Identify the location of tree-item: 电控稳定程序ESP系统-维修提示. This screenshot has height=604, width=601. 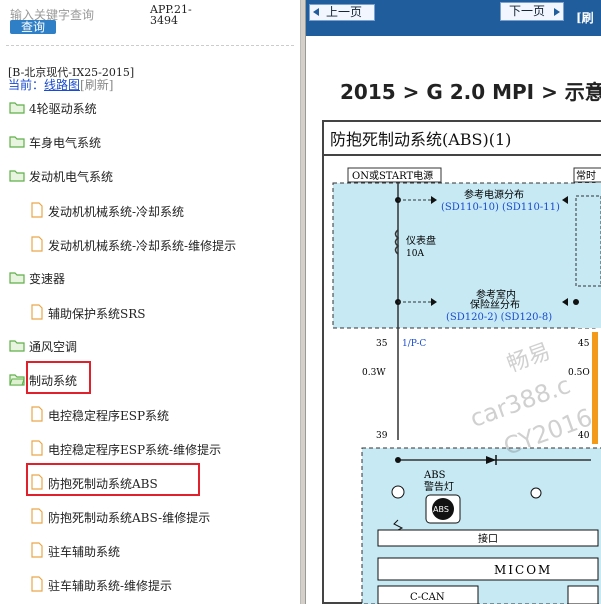
(125, 449).